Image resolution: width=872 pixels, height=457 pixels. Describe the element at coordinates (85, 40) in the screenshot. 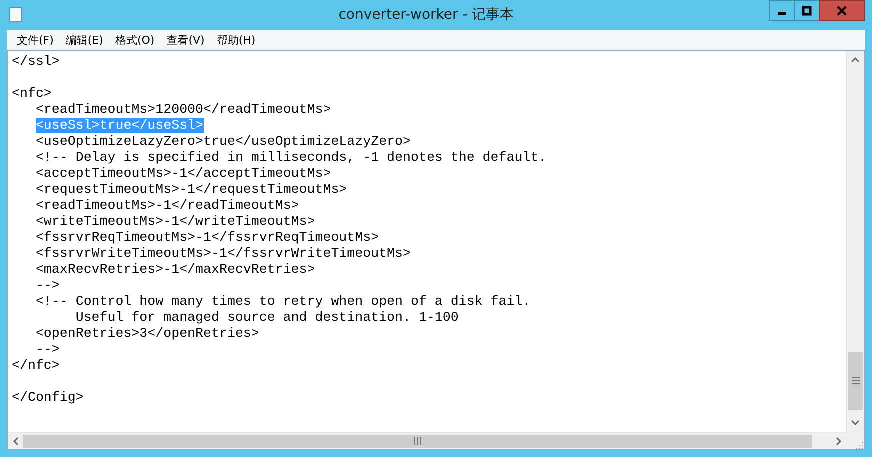

I see `menu-item: 编辑(E)` at that location.